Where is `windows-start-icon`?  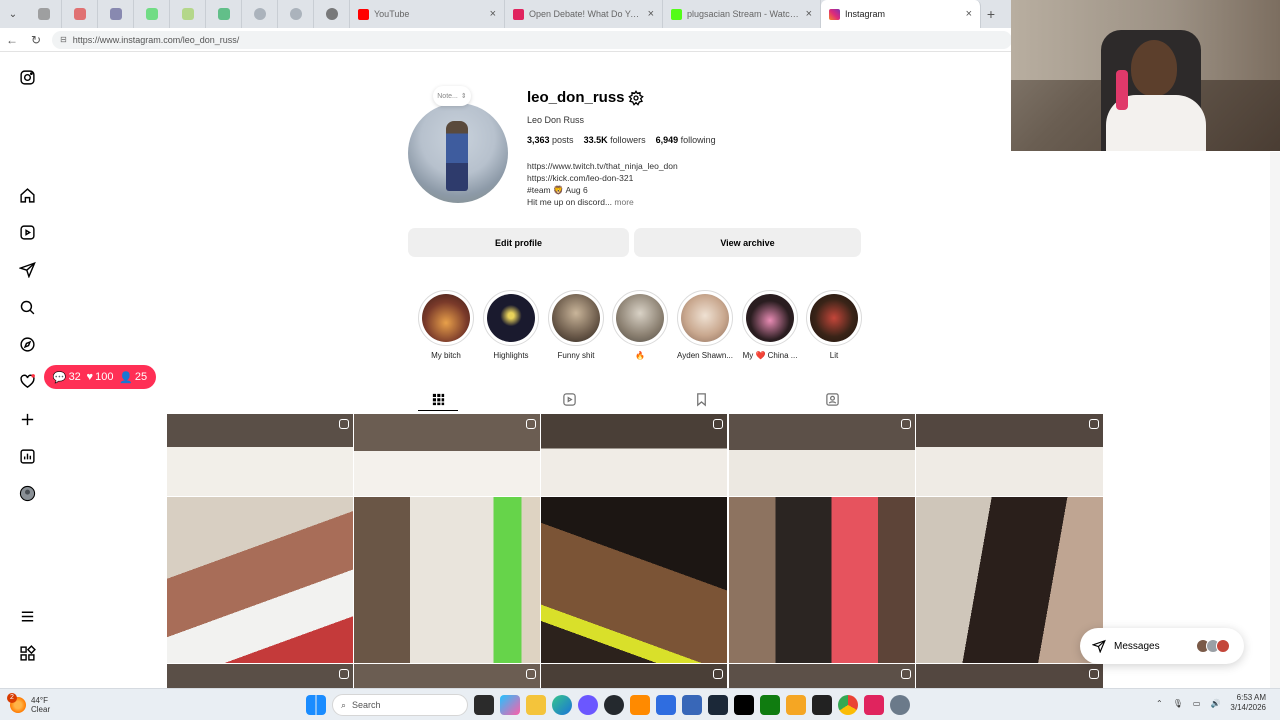
windows-start-icon is located at coordinates (316, 705).